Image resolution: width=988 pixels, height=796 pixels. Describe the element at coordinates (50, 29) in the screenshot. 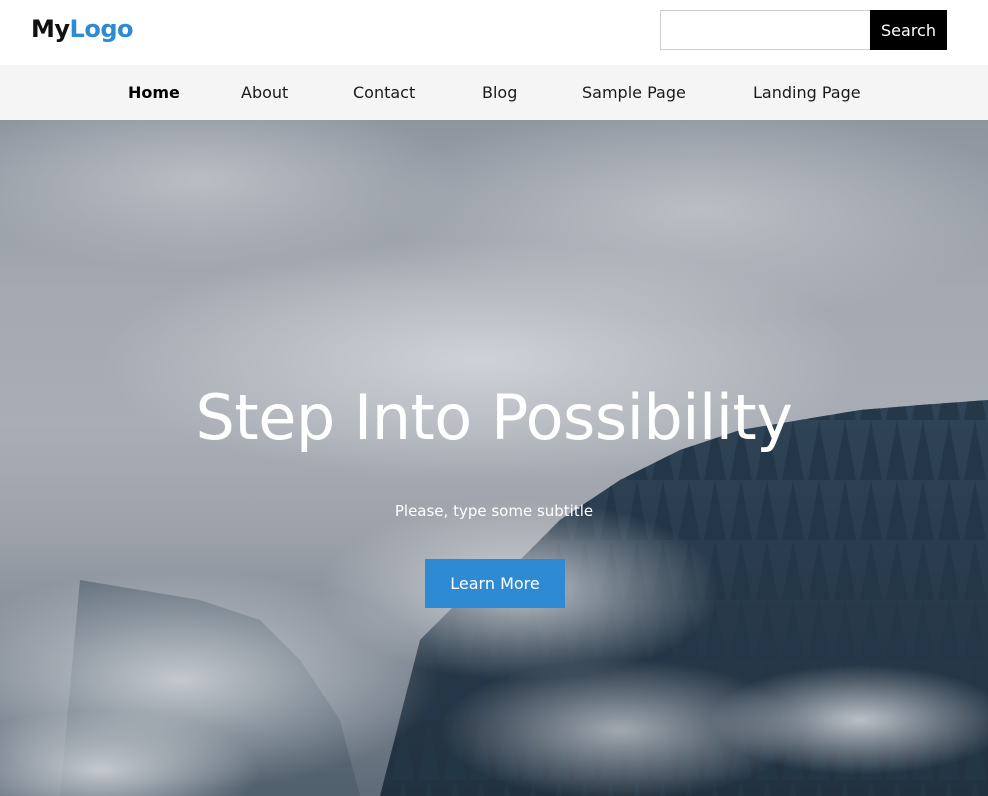

I see `logo-text-my: My` at that location.